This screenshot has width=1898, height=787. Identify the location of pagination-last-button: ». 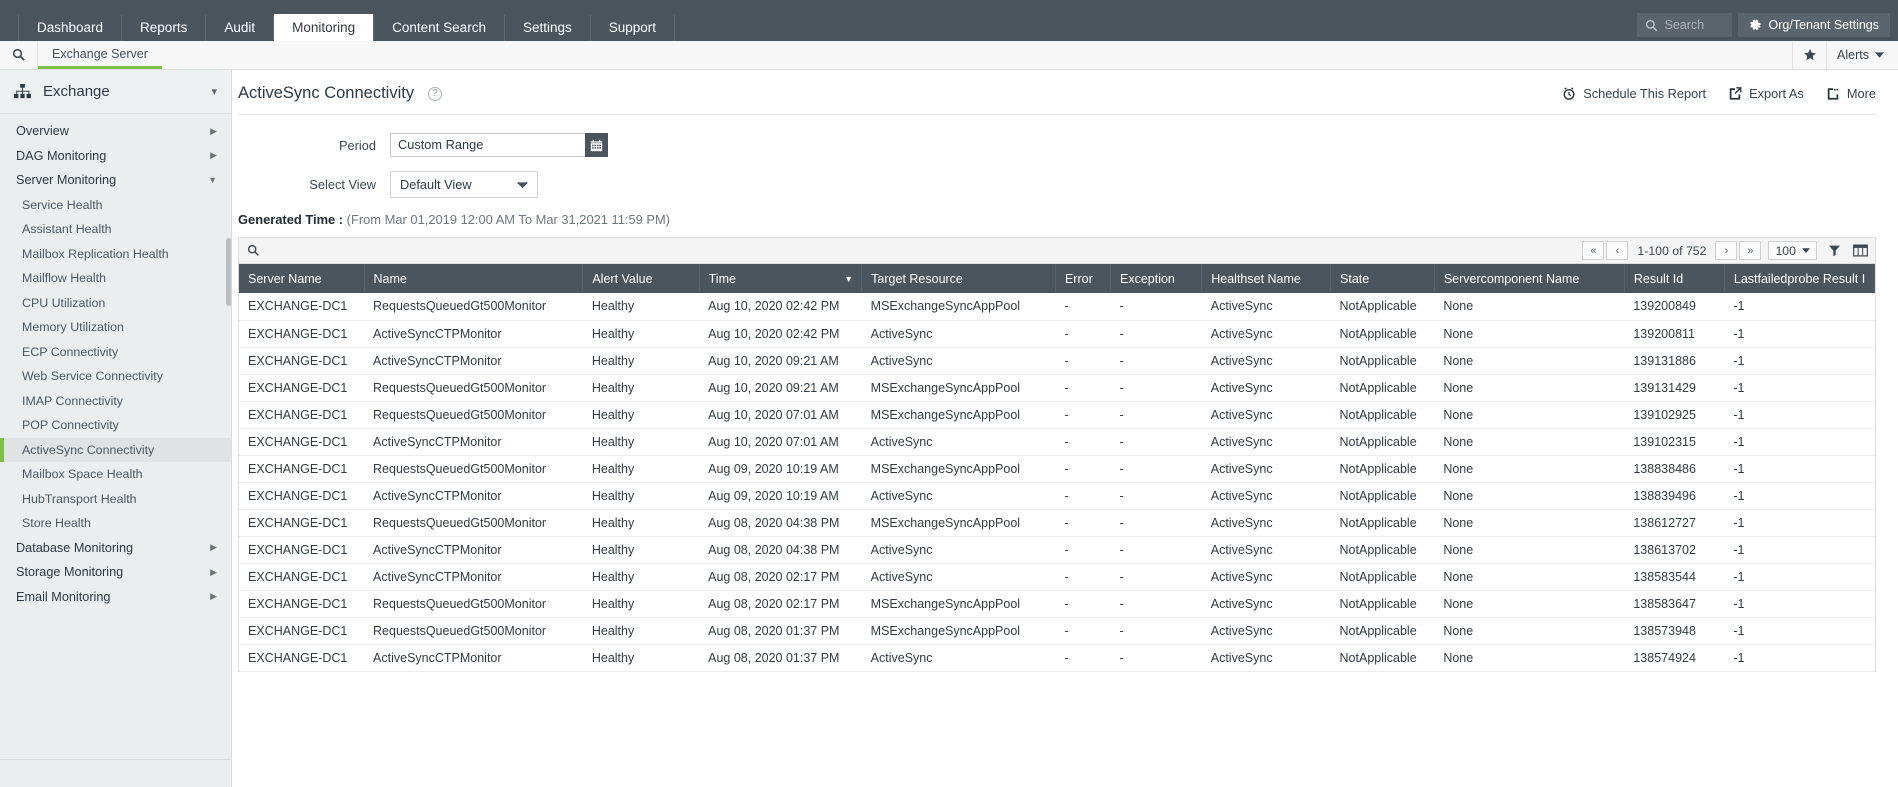
(1750, 250).